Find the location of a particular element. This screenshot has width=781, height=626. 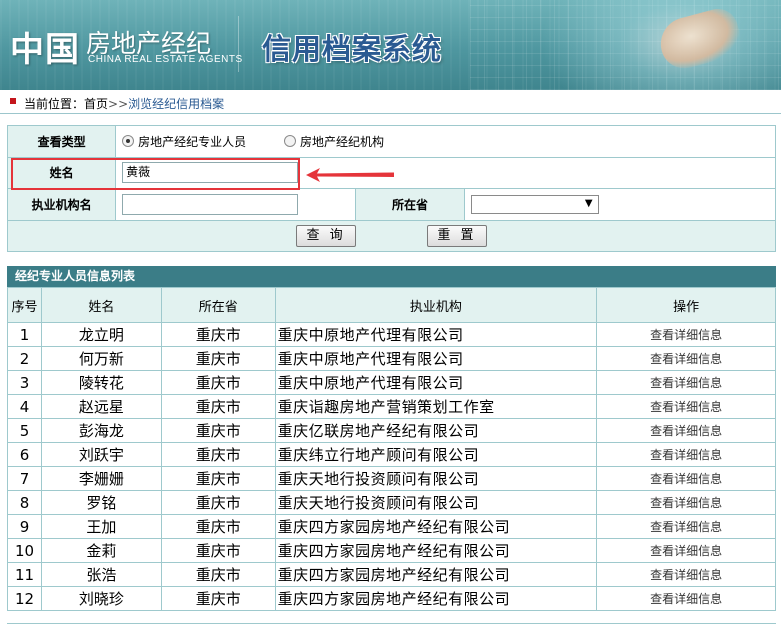

row-org: 重庆天地行投资顾问有限公司 is located at coordinates (436, 478).